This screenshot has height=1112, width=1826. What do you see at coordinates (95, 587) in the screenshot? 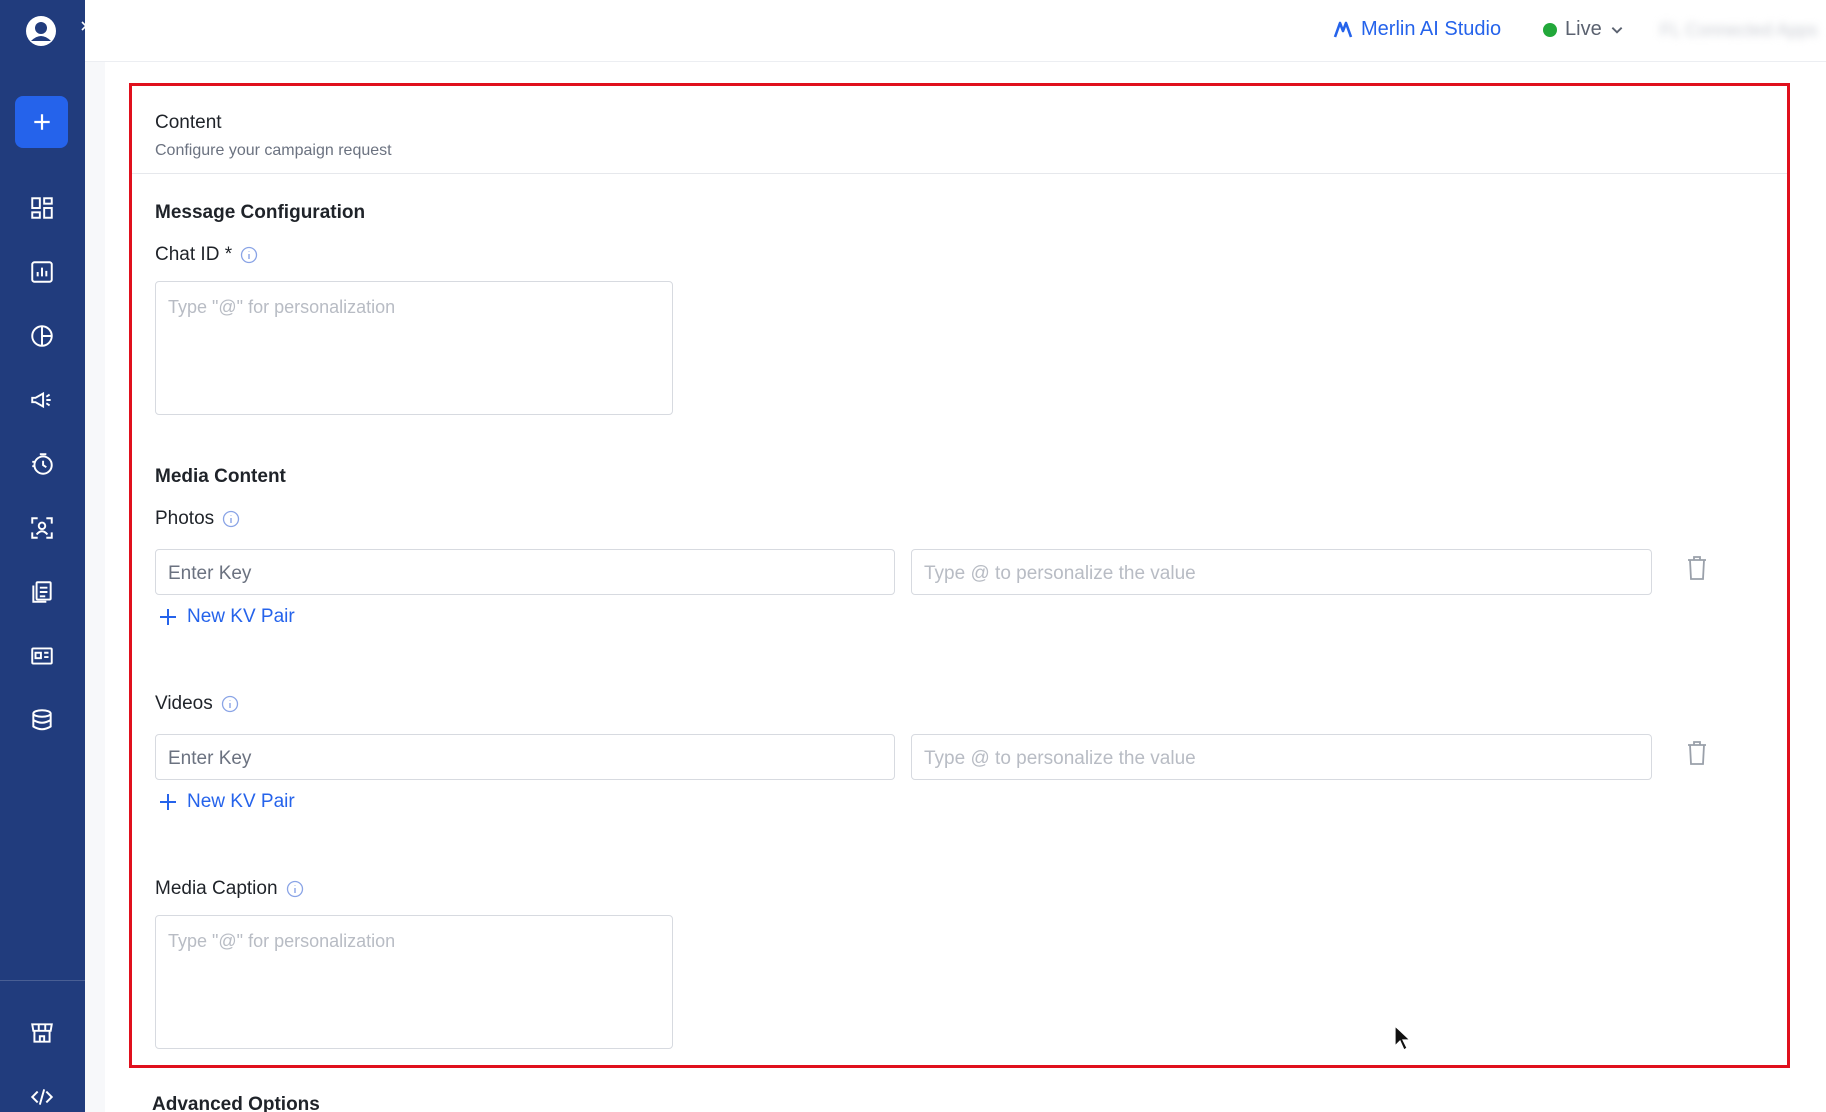
I see `page-gutter` at bounding box center [95, 587].